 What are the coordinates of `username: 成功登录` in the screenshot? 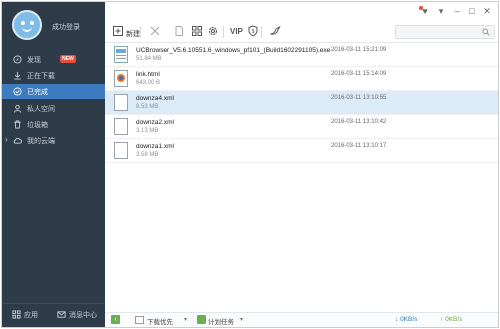 It's located at (66, 27).